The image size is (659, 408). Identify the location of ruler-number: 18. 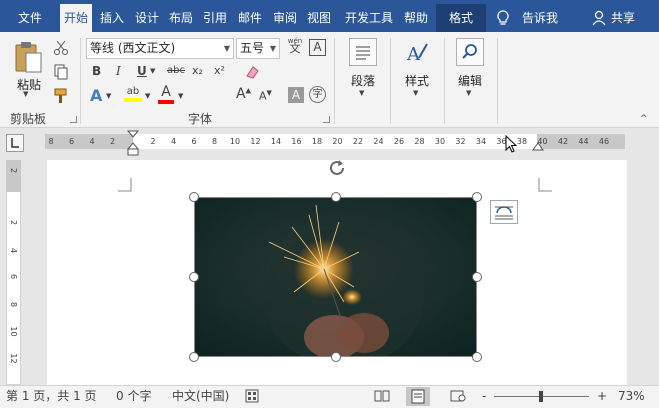
(317, 141).